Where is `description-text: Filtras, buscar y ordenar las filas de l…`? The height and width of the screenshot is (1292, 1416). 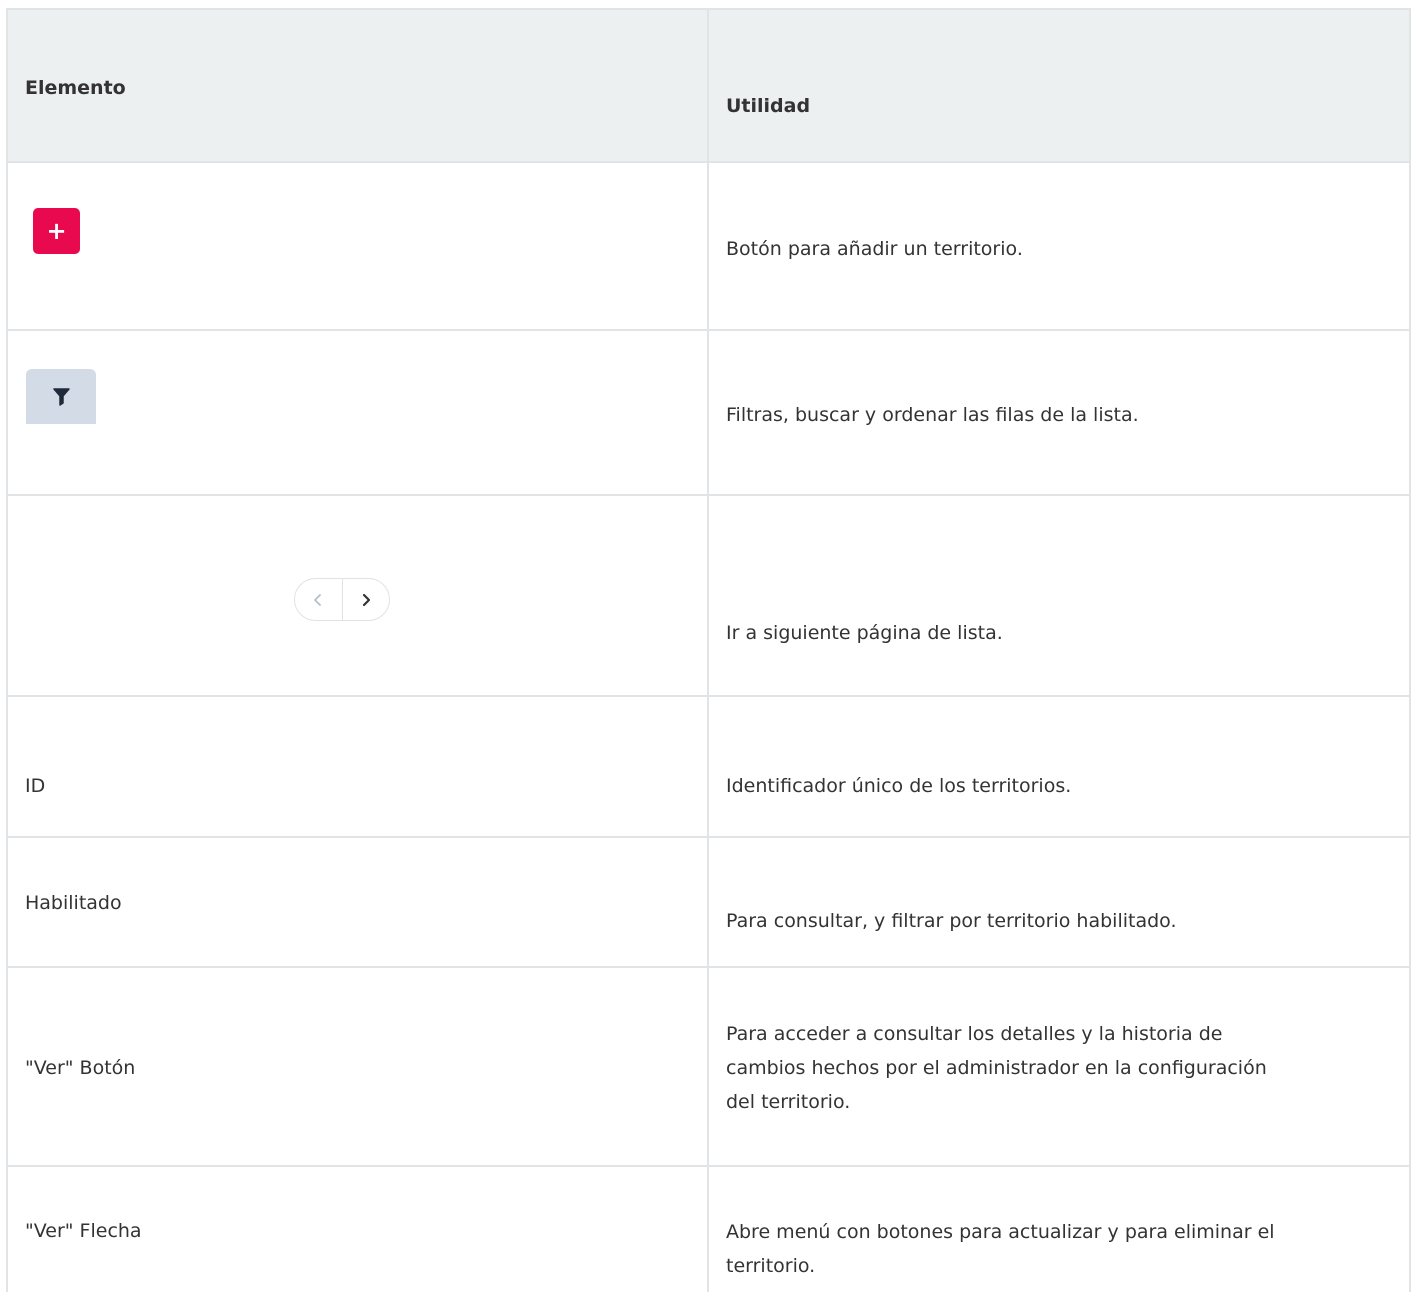
description-text: Filtras, buscar y ordenar las filas de l… is located at coordinates (932, 415).